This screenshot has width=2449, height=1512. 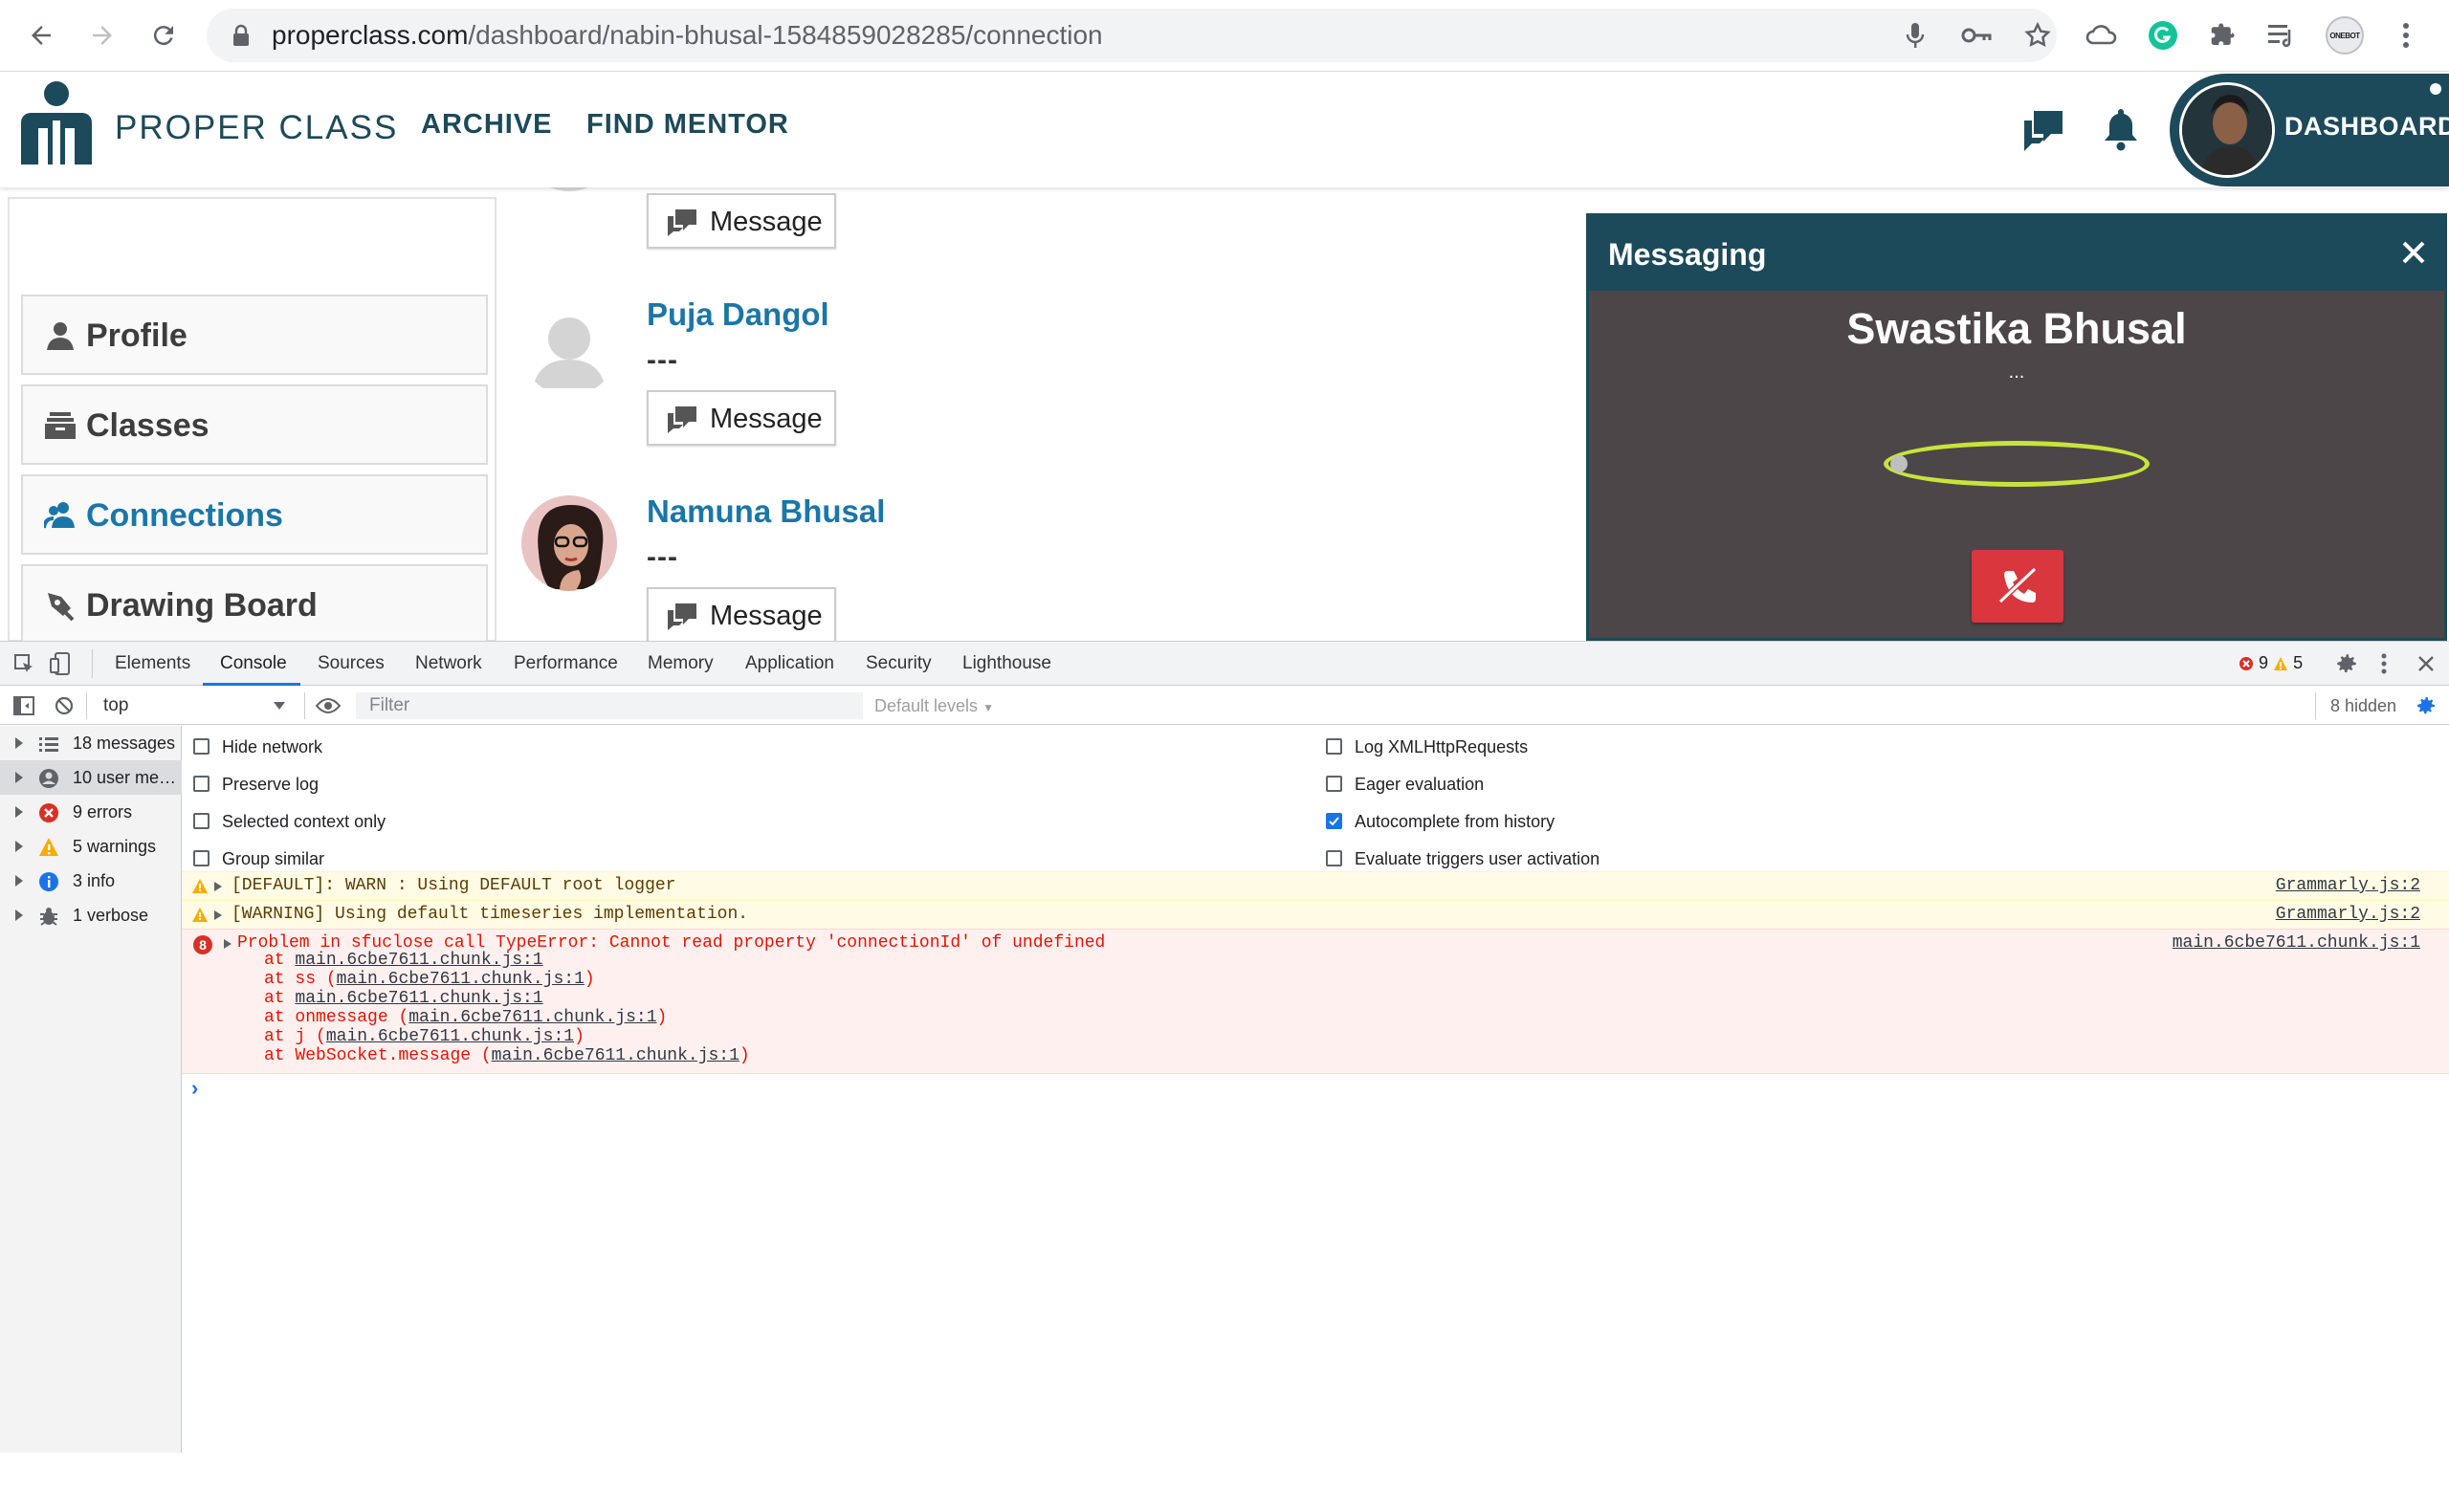 I want to click on reload-button, so click(x=164, y=35).